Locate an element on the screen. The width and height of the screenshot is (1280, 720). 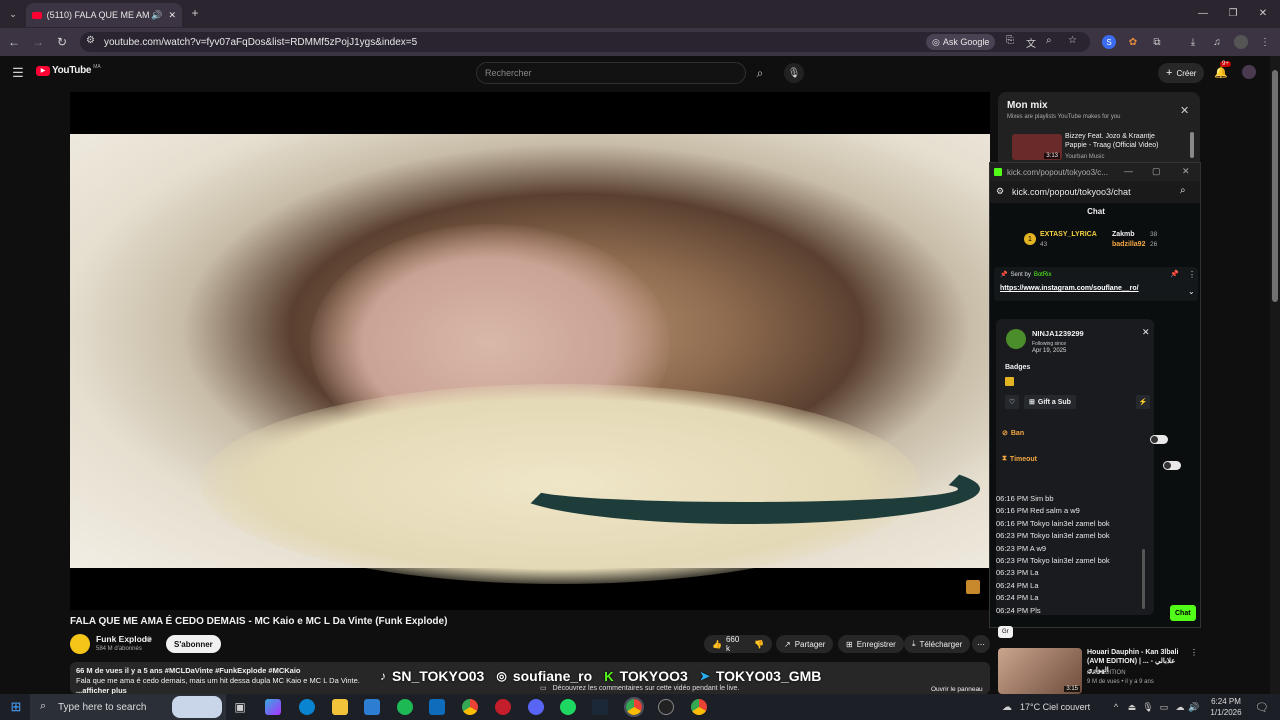
translate-icon: 文 is located at coordinates (1031, 42).